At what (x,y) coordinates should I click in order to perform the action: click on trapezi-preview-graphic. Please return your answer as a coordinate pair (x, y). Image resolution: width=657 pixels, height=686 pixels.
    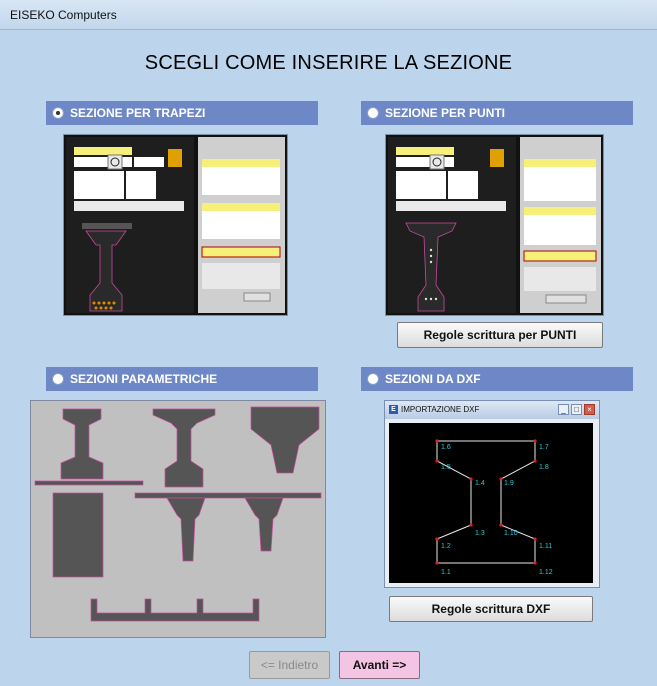
    Looking at the image, I should click on (175, 225).